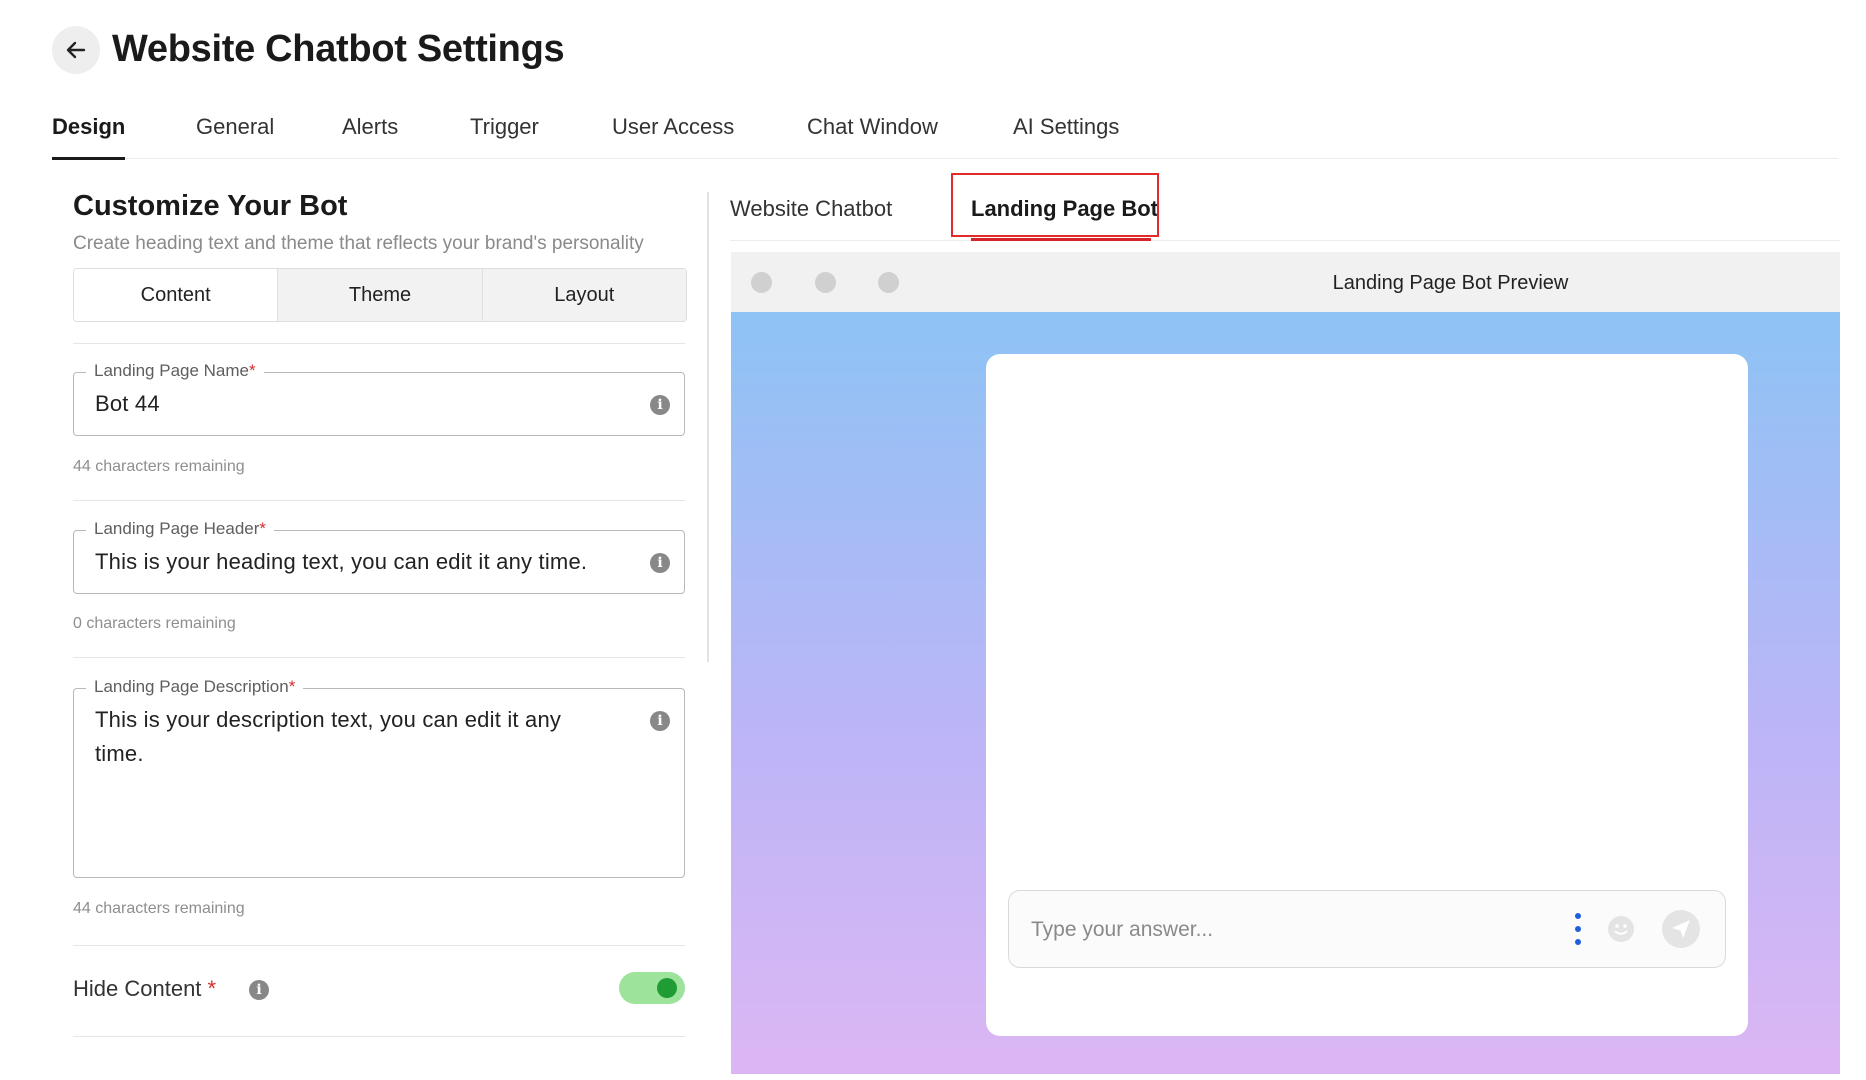 The height and width of the screenshot is (1080, 1866). I want to click on tab-general: General, so click(235, 133).